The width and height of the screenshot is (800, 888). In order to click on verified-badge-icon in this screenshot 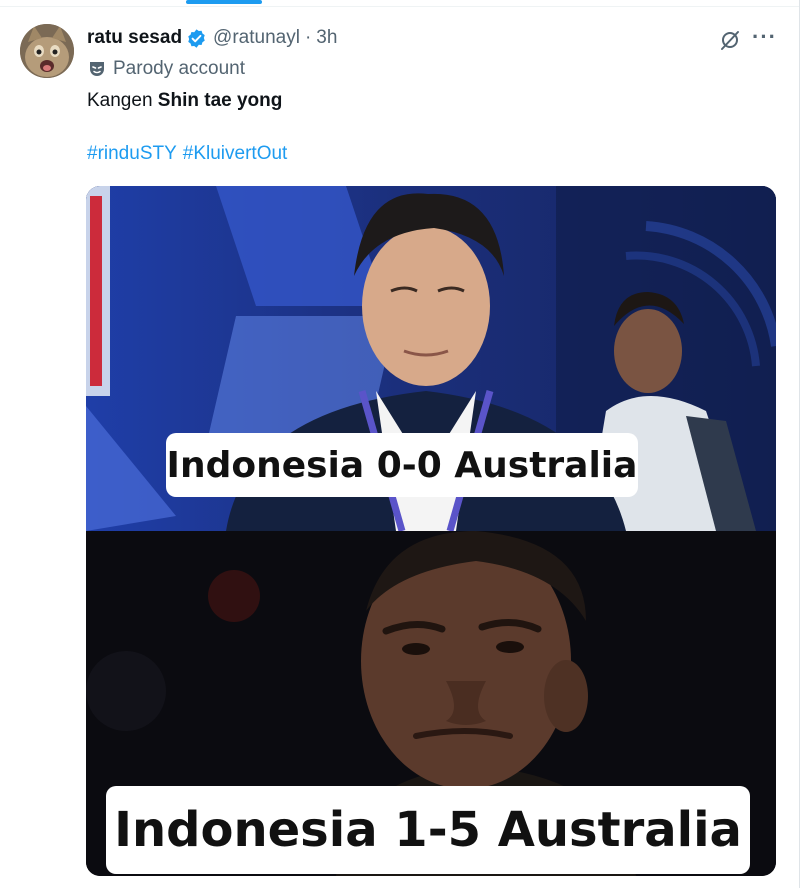, I will do `click(196, 38)`.